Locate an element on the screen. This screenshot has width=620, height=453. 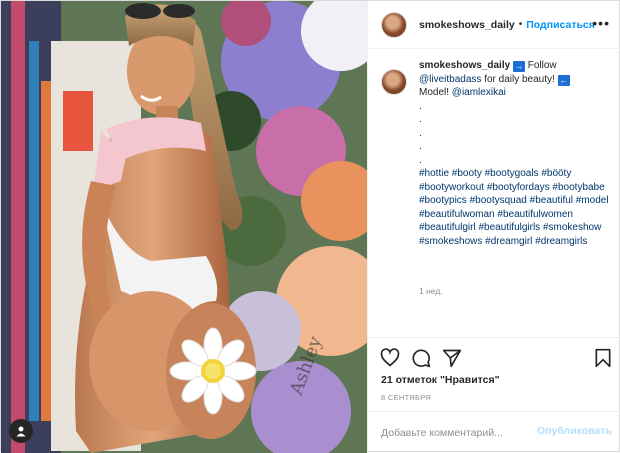
left-arrow-emoji-icon: ← is located at coordinates (563, 80).